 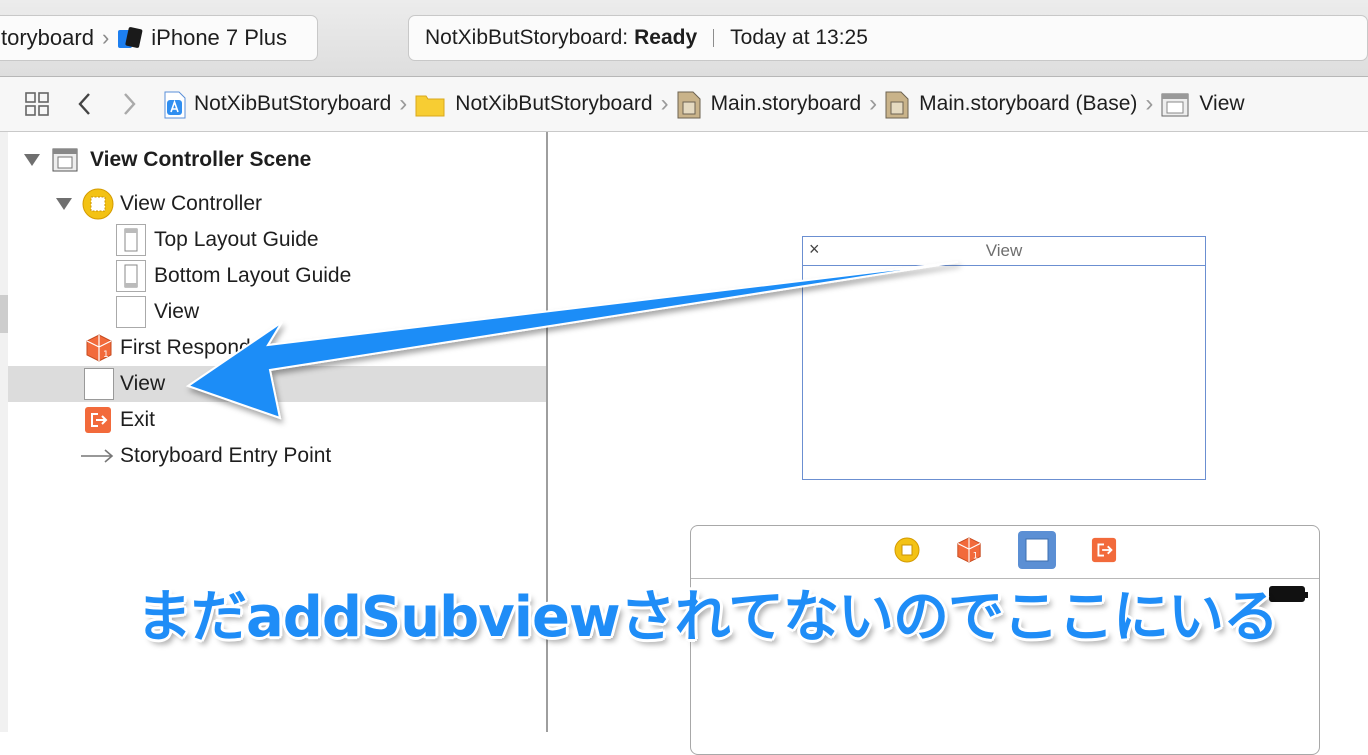 I want to click on scheme-selector: toryboard › iPhone 7 Plus, so click(x=159, y=38).